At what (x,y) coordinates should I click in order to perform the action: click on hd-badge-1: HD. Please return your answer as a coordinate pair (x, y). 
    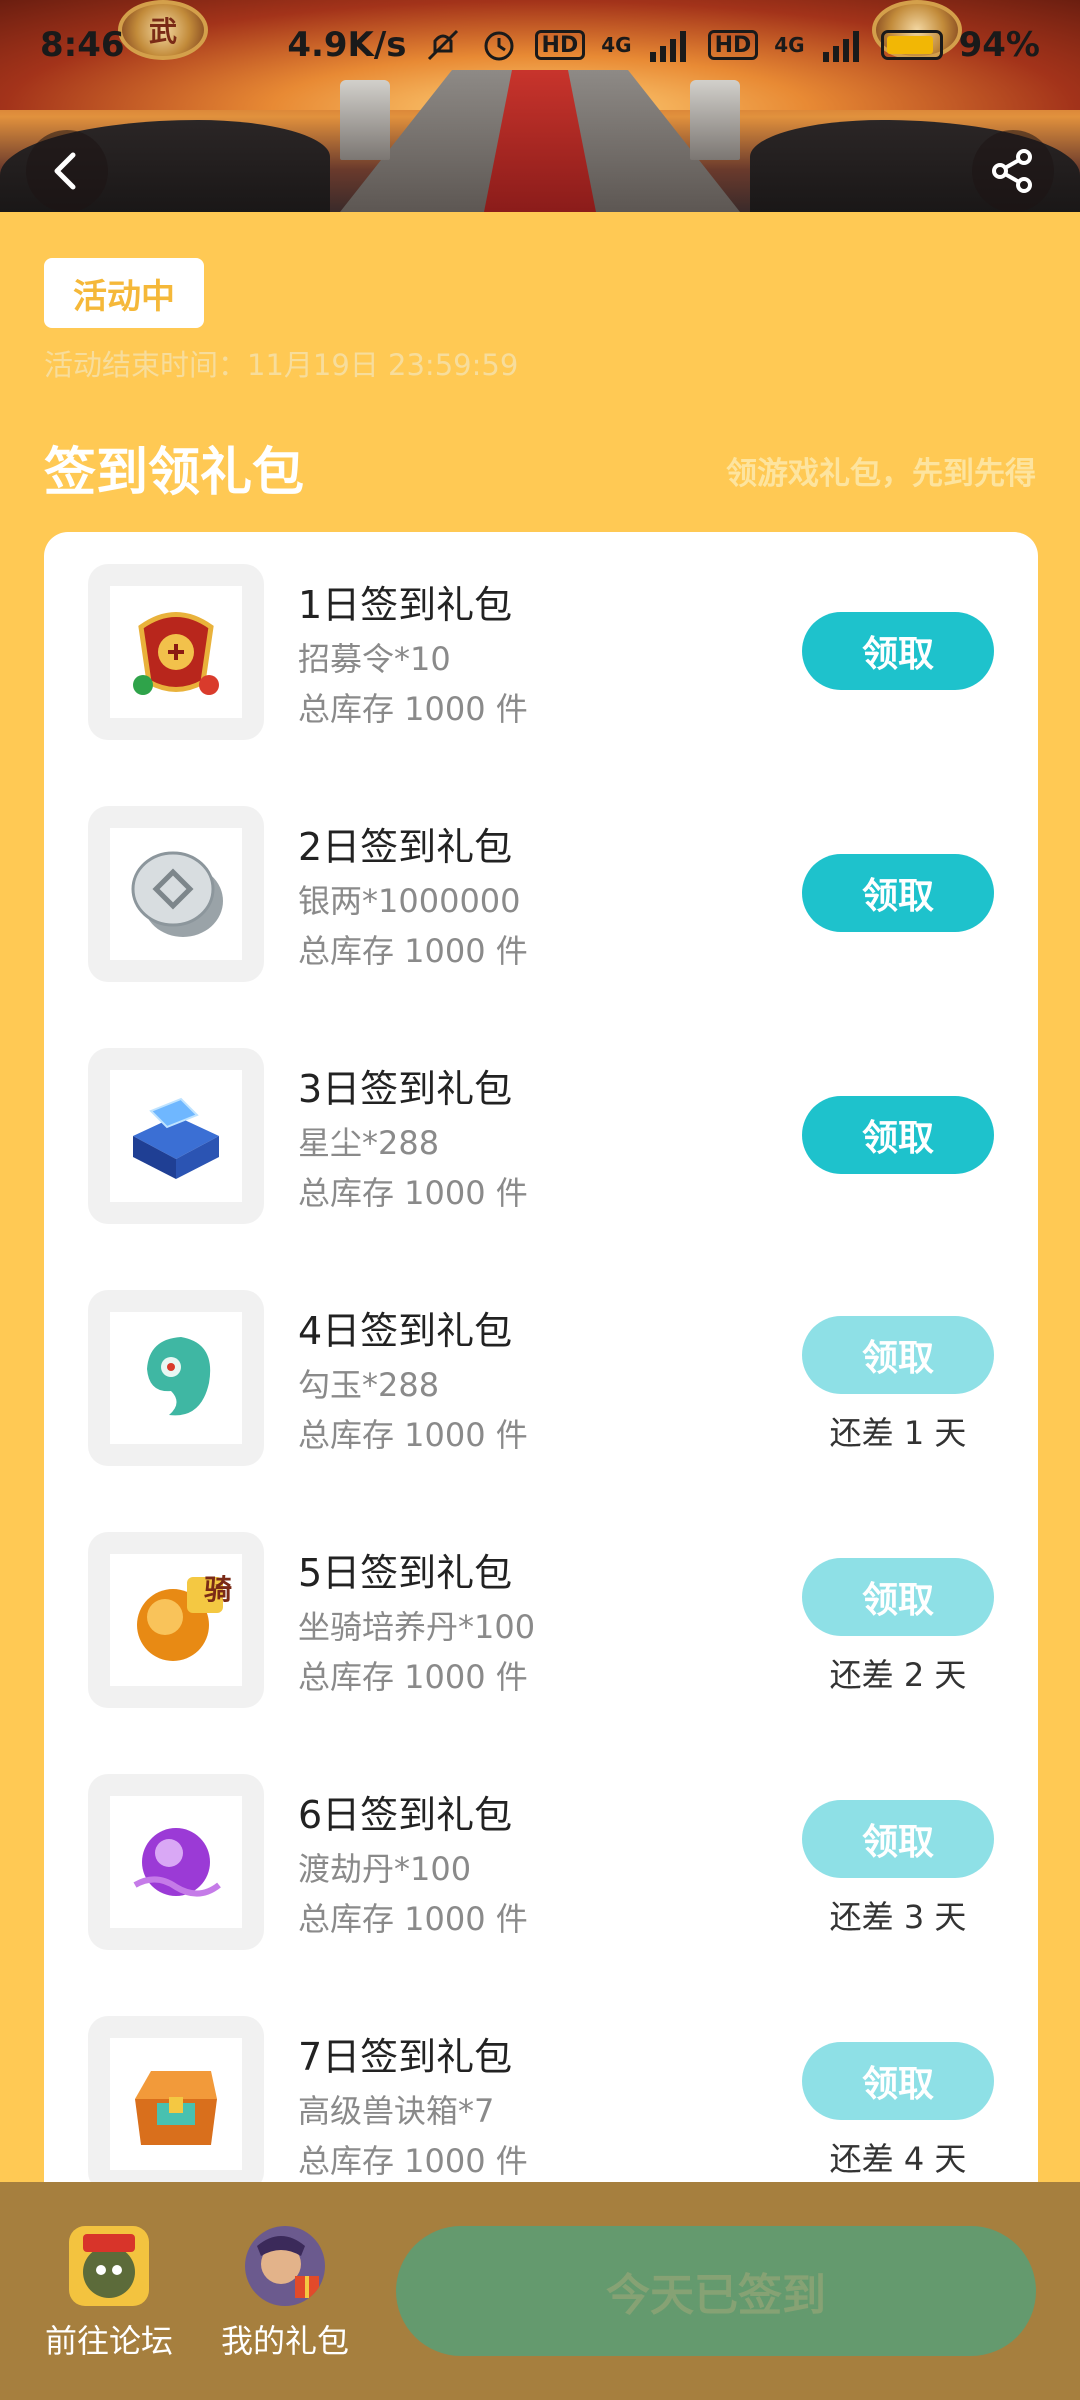
    Looking at the image, I should click on (560, 45).